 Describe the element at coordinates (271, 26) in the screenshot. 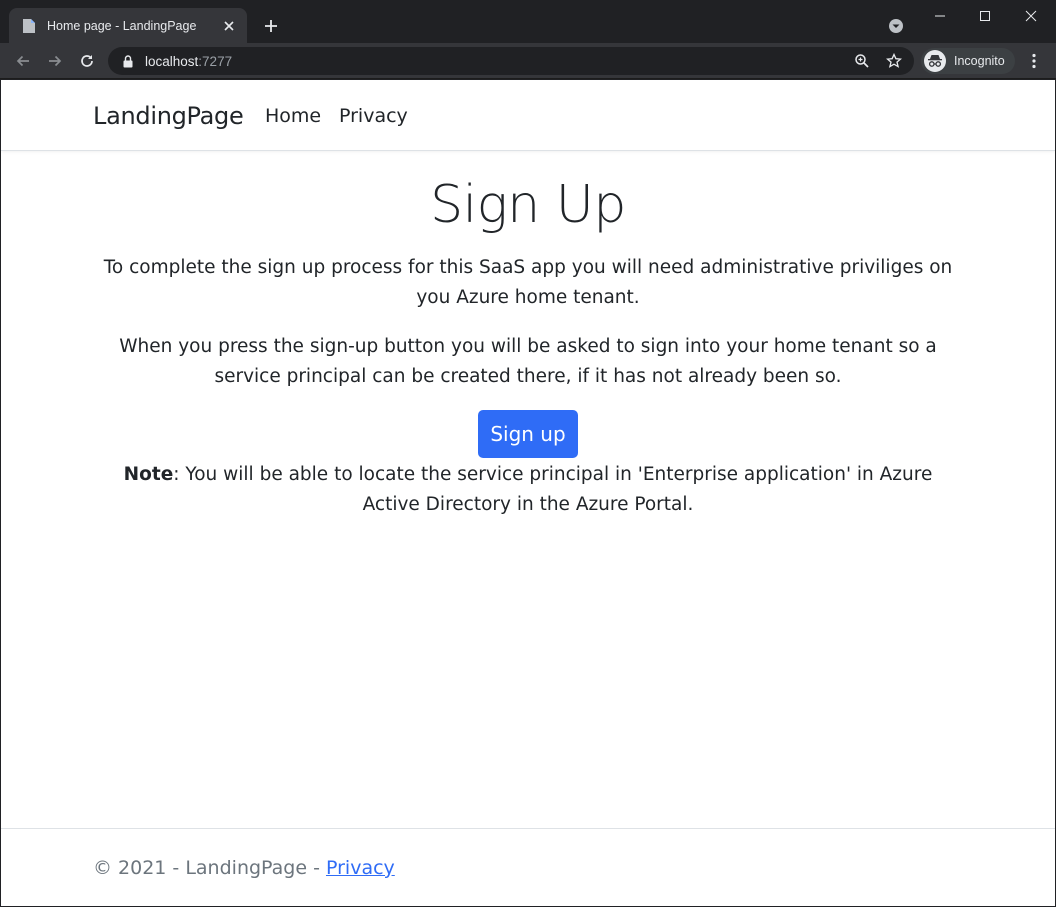

I see `plus-icon` at that location.